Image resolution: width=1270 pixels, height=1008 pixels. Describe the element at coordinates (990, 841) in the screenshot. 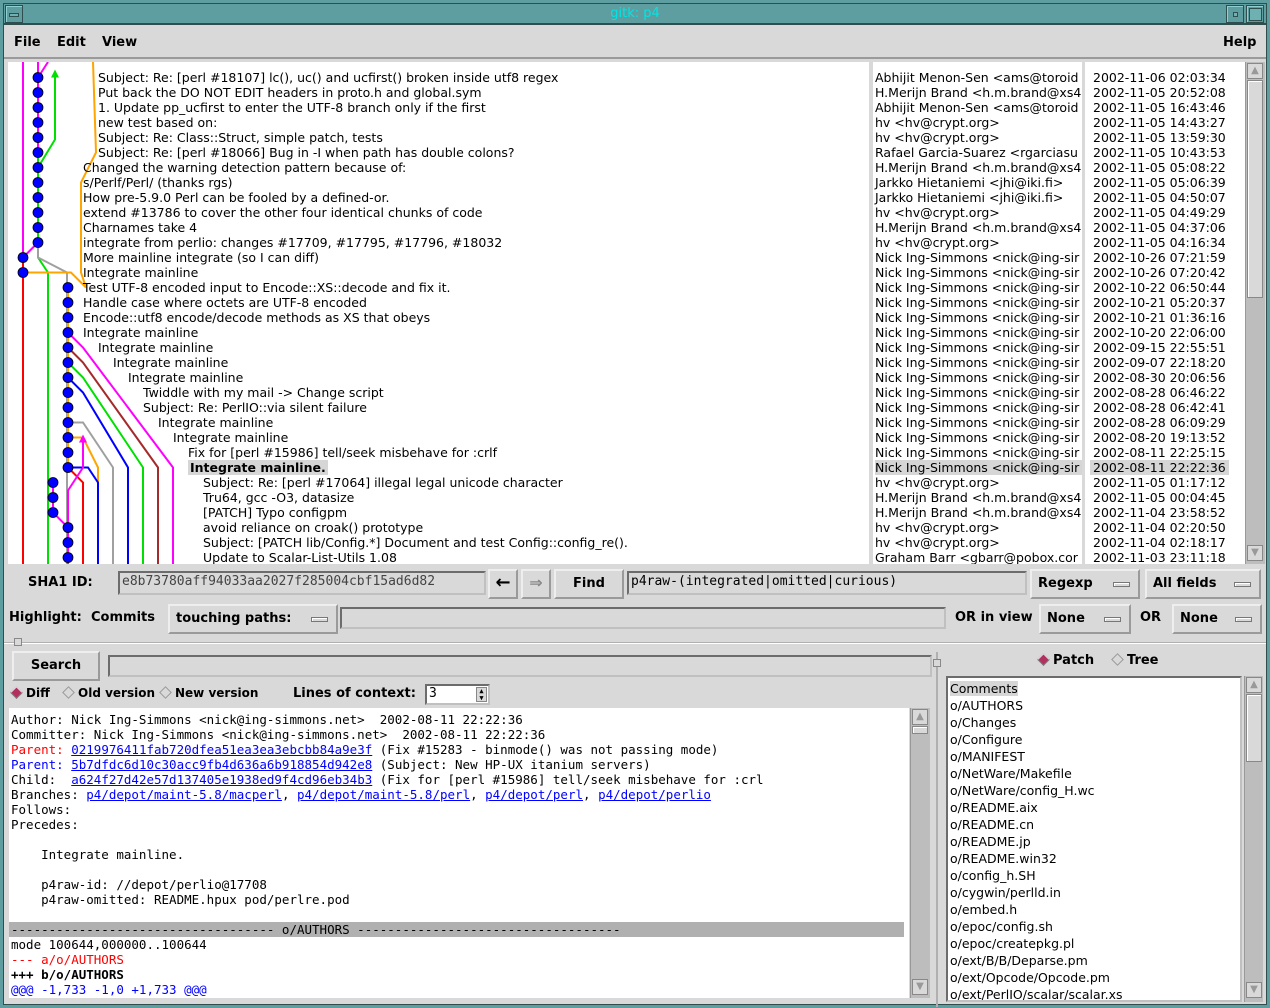

I see `file-list-item: o/README.jp` at that location.